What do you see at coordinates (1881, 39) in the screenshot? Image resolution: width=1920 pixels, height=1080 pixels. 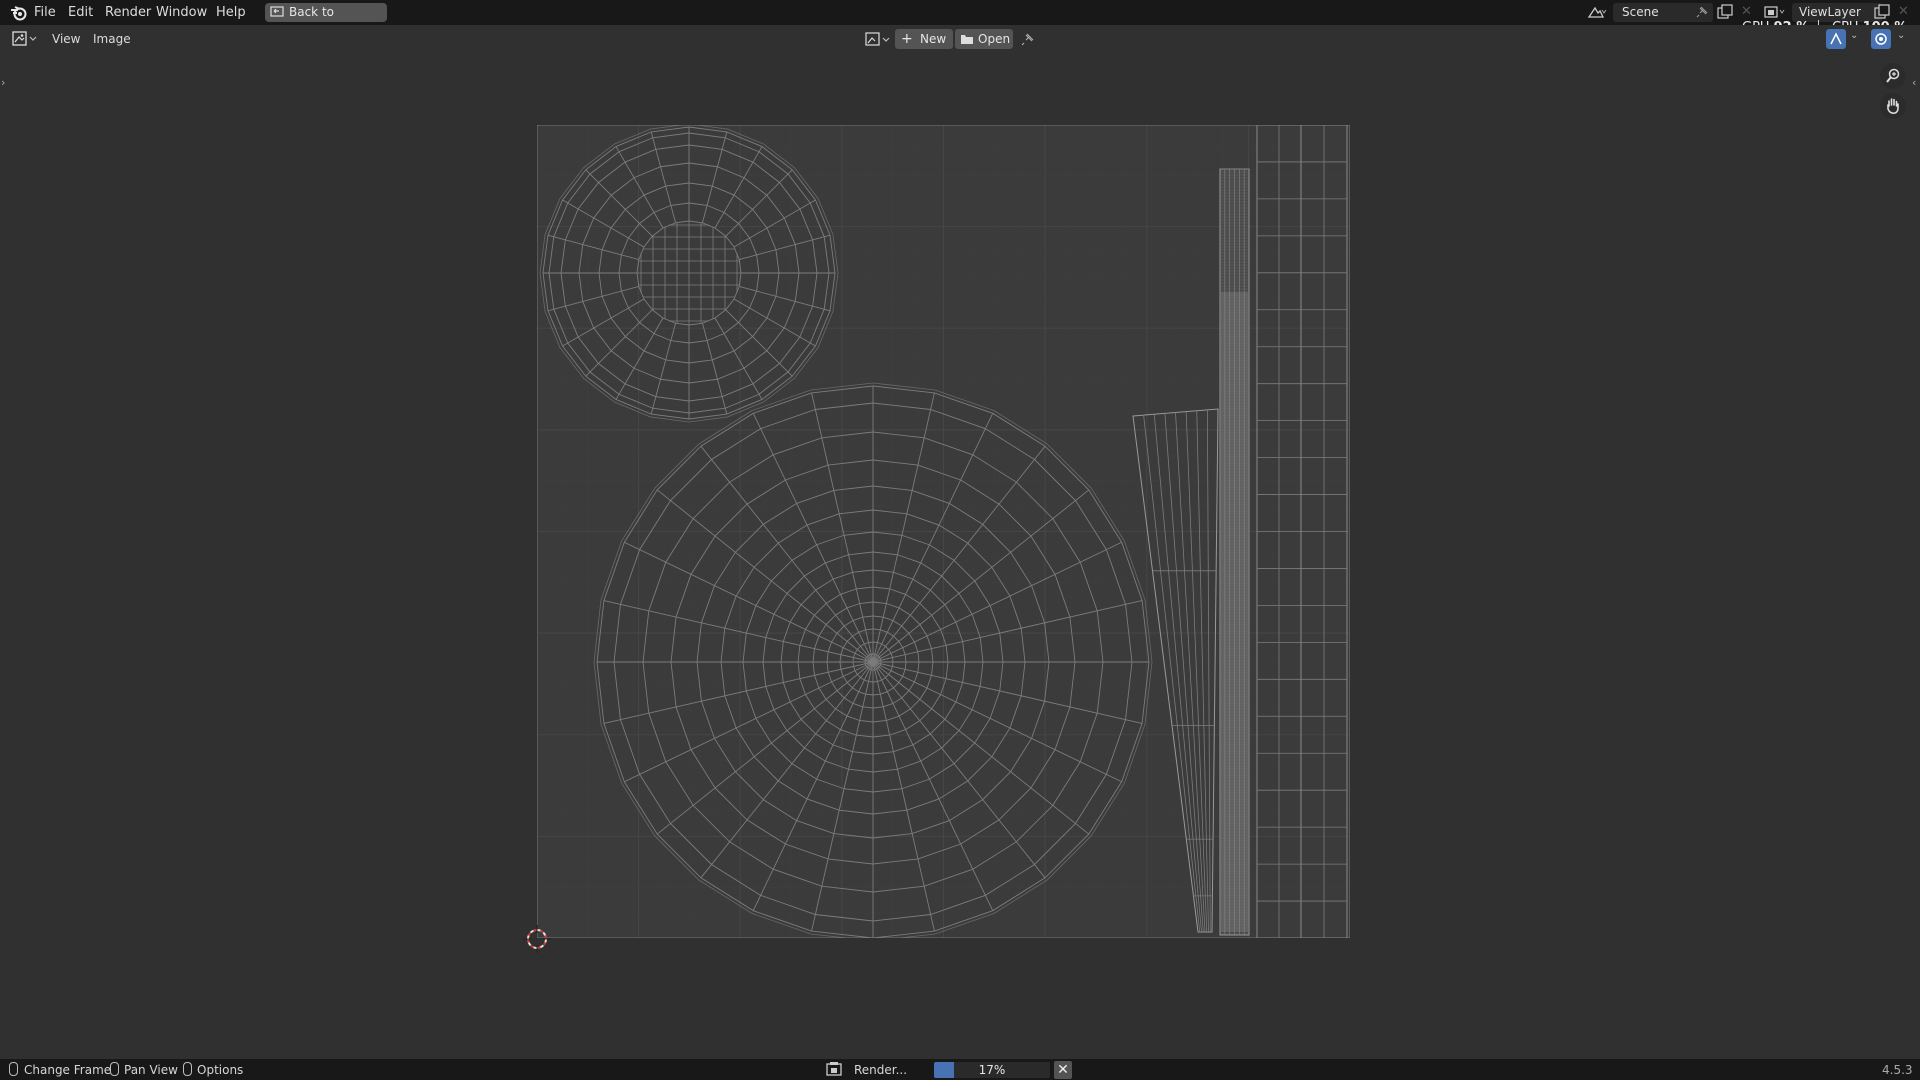 I see `overlay-glyph-icon` at bounding box center [1881, 39].